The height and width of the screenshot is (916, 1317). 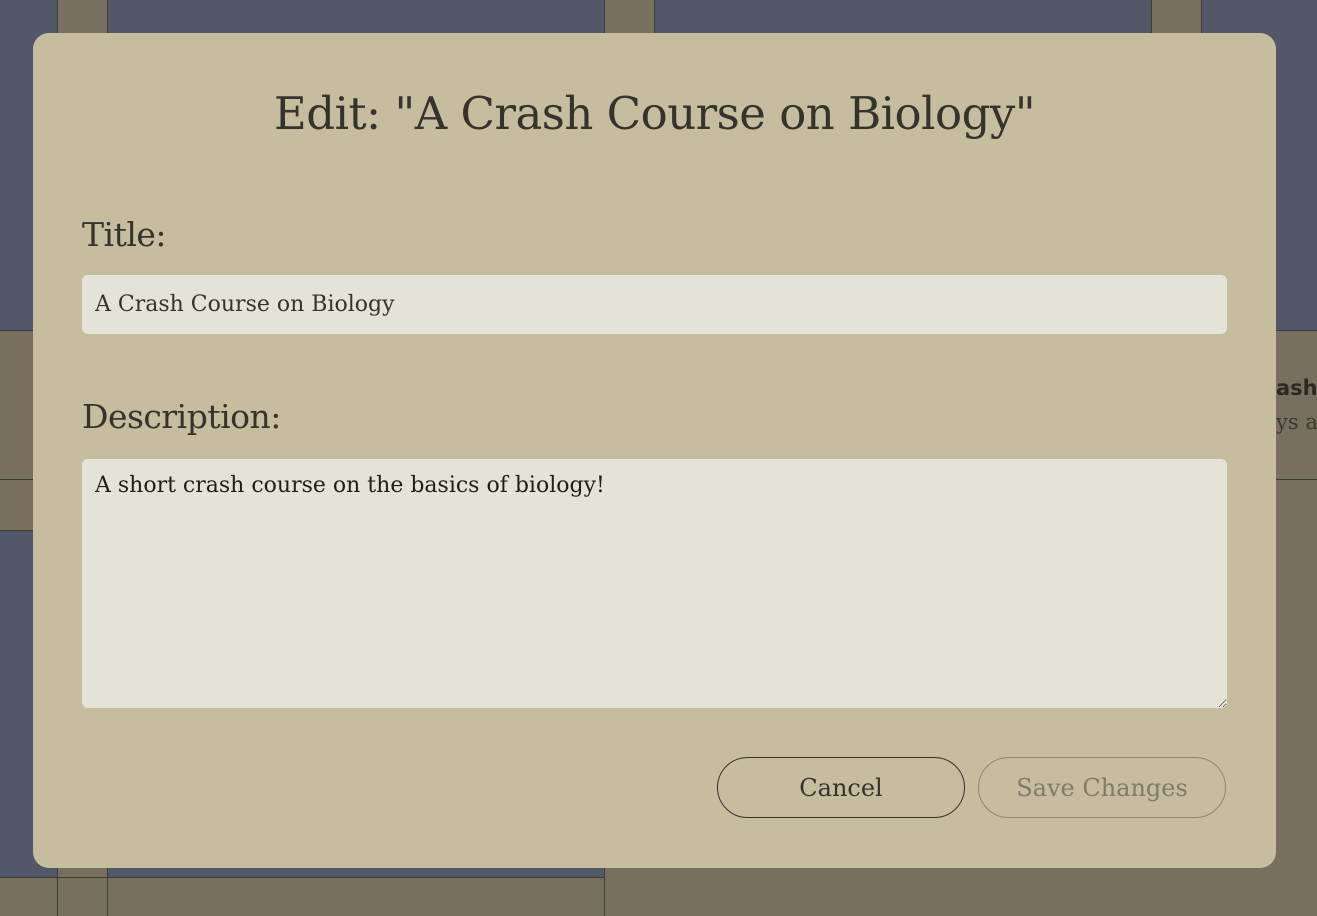 I want to click on cancel-button: Cancel, so click(x=841, y=787).